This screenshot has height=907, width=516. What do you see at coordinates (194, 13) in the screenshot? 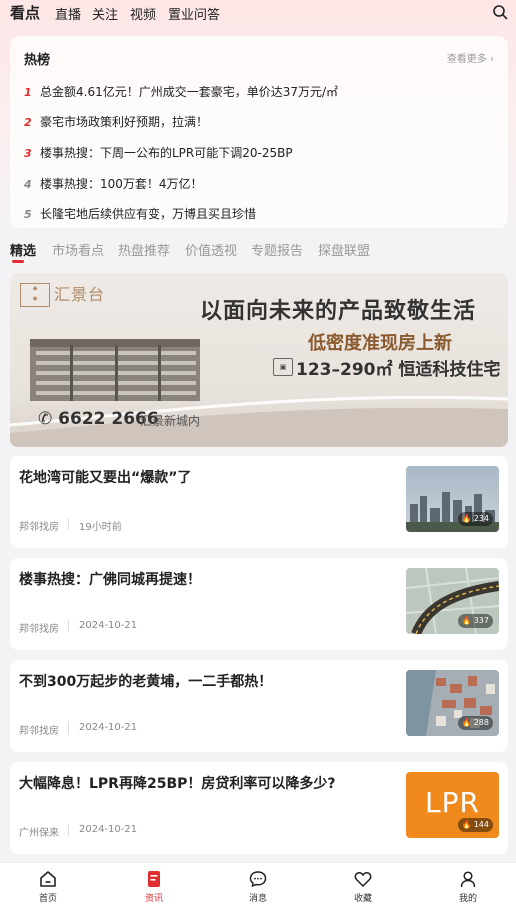
I see `tab-qa: 置业问答` at bounding box center [194, 13].